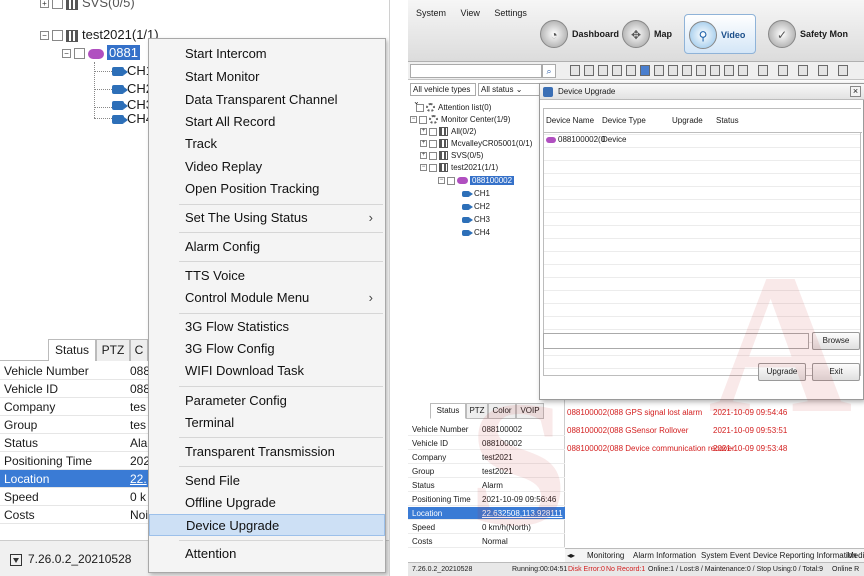 The width and height of the screenshot is (864, 576). What do you see at coordinates (720, 34) in the screenshot?
I see `nav-video: ⚲ Video` at bounding box center [720, 34].